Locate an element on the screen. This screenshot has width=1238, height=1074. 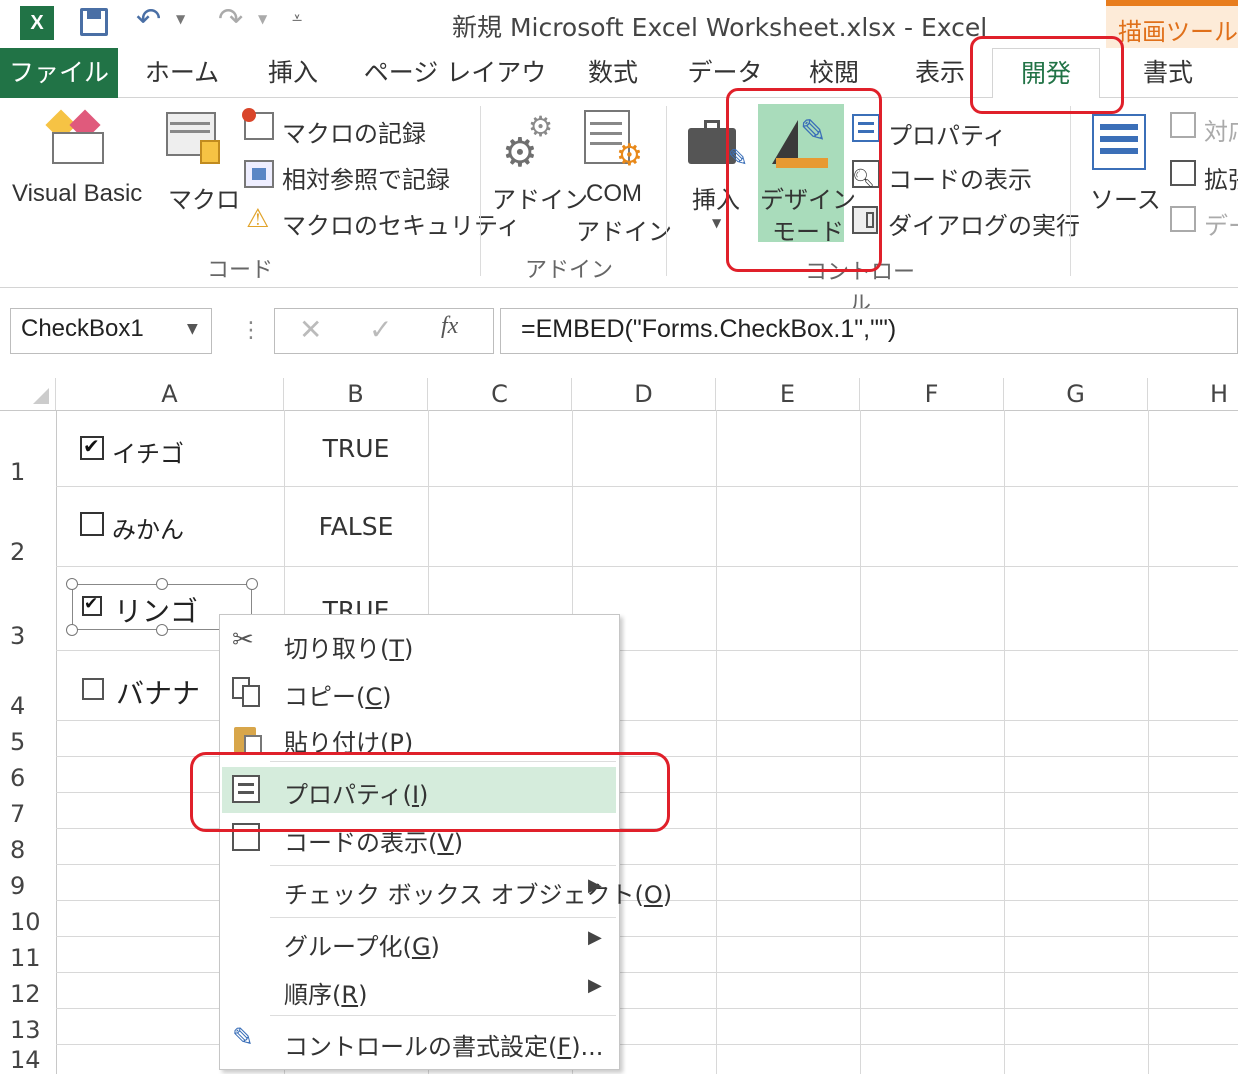
menu-format-control-label: コントロールの書式設定( is located at coordinates (421, 1047).